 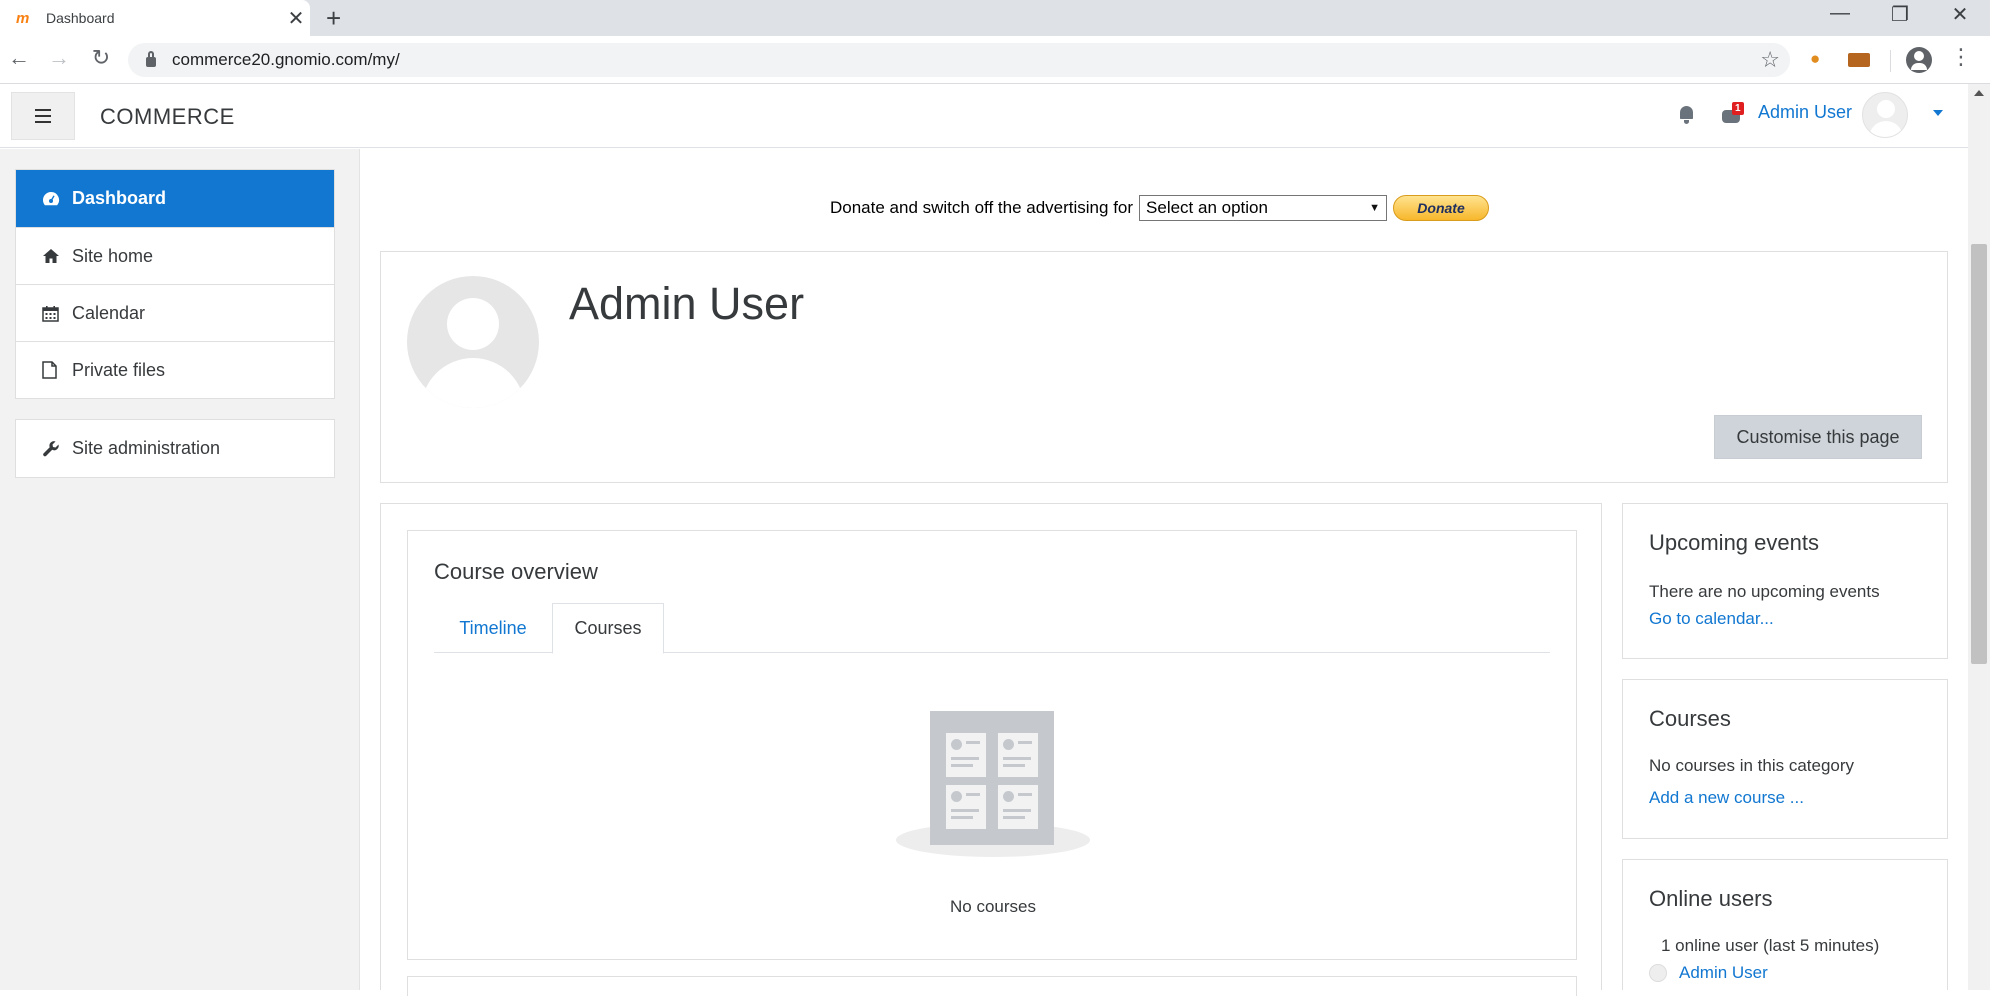 What do you see at coordinates (1770, 945) in the screenshot?
I see `block-text: 1 online user (last 5 minutes)` at bounding box center [1770, 945].